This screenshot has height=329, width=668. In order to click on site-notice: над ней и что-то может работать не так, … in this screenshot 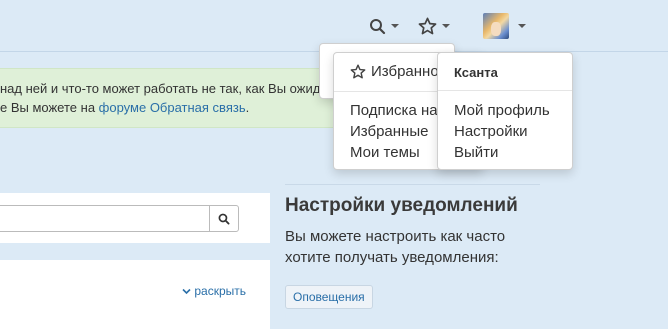, I will do `click(172, 98)`.